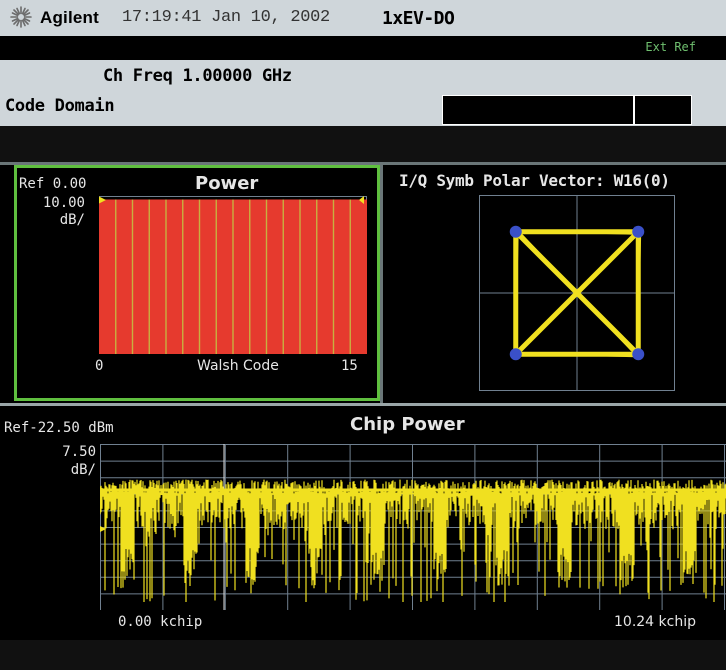 The height and width of the screenshot is (670, 726). What do you see at coordinates (226, 17) in the screenshot?
I see `timestamp: 17:19:41 Jan 10, 2002` at bounding box center [226, 17].